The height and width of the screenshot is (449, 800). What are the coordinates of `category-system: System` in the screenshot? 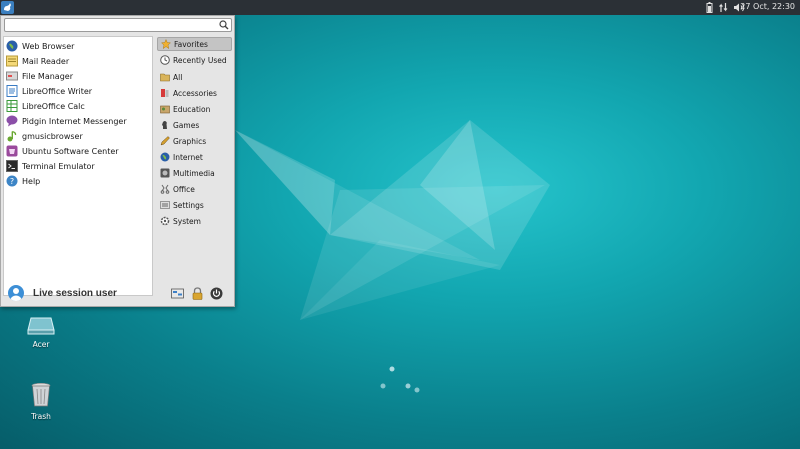 It's located at (194, 221).